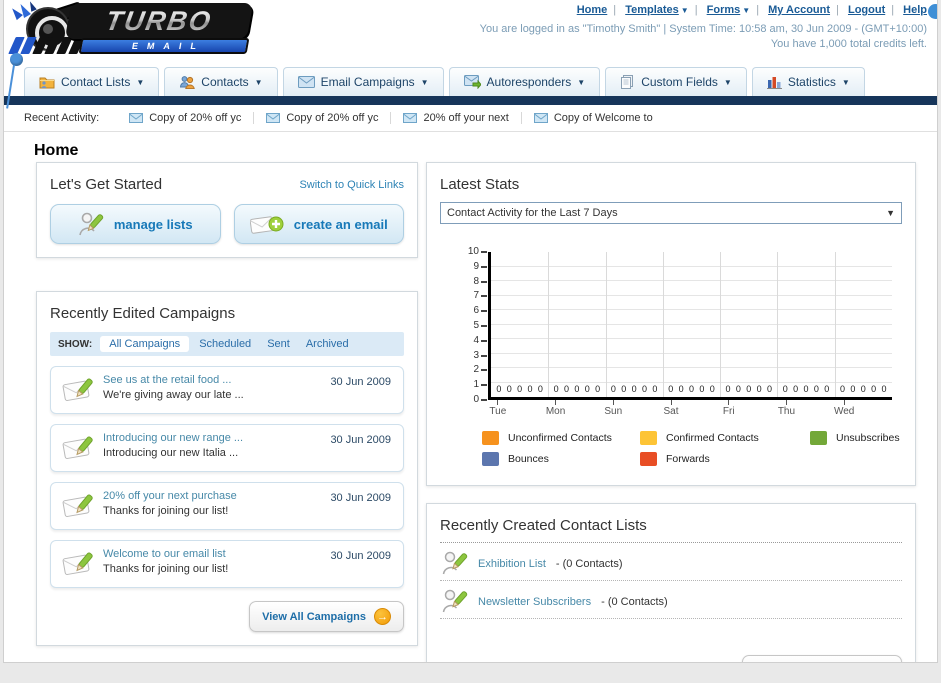 The width and height of the screenshot is (941, 683). I want to click on tab-contacts: Contacts ▼, so click(221, 81).